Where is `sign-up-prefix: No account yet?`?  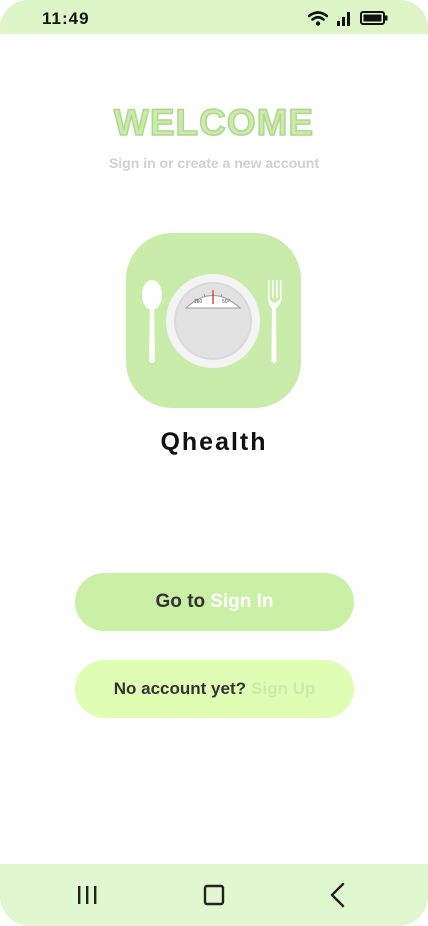 sign-up-prefix: No account yet? is located at coordinates (180, 688).